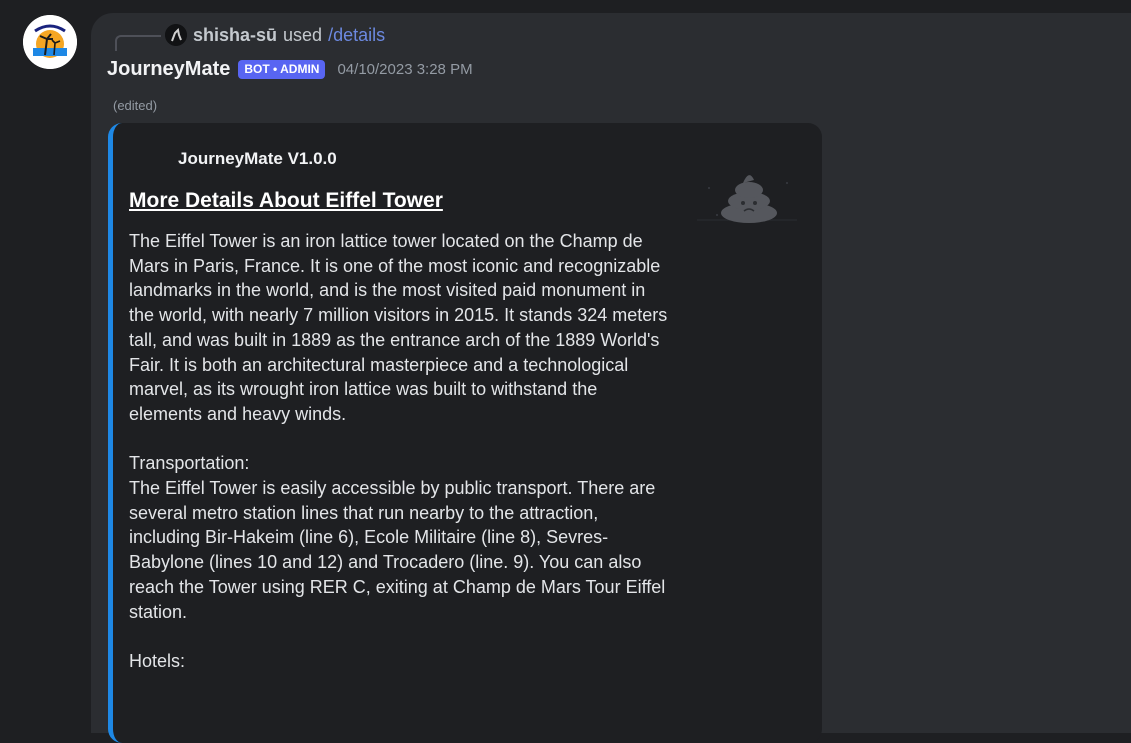 This screenshot has height=743, width=1131. What do you see at coordinates (138, 43) in the screenshot?
I see `reply-connector` at bounding box center [138, 43].